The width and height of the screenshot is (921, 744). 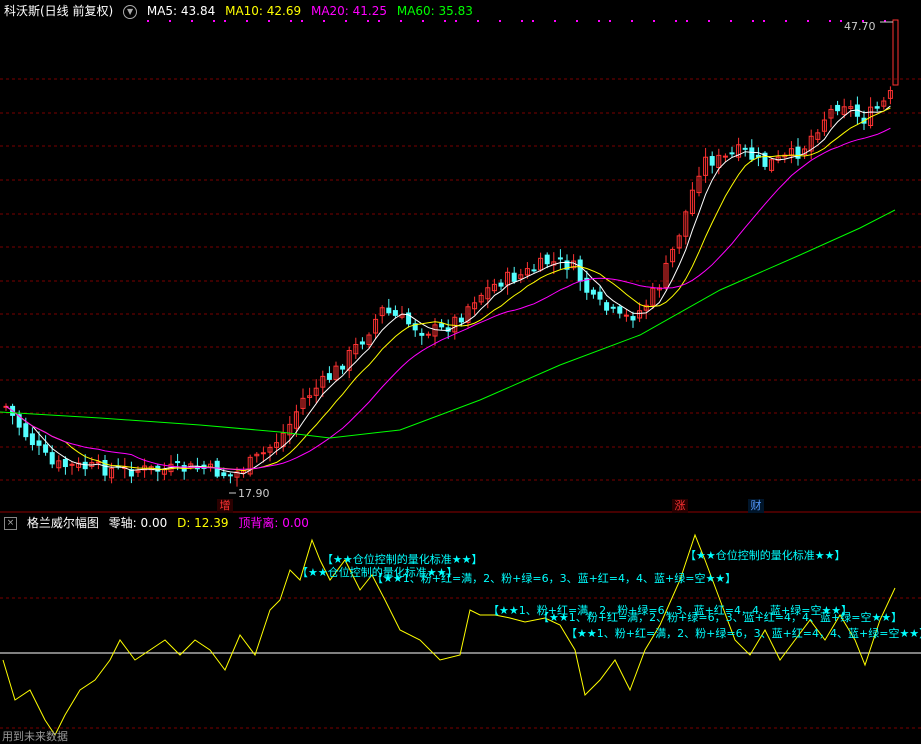 I want to click on indicator-name: 格兰威尔幅图, so click(x=63, y=523).